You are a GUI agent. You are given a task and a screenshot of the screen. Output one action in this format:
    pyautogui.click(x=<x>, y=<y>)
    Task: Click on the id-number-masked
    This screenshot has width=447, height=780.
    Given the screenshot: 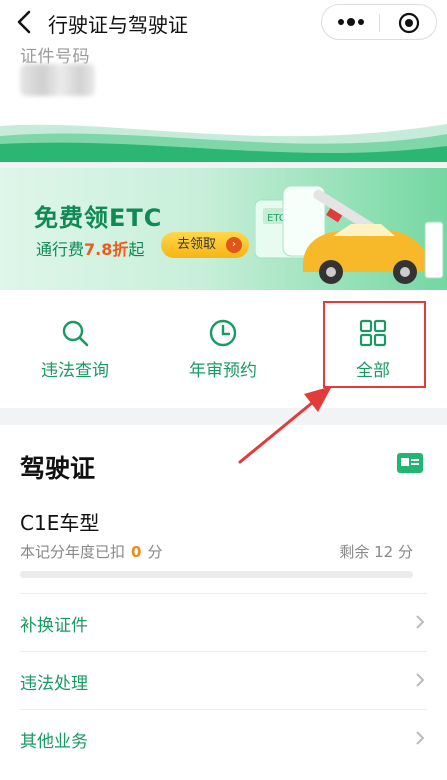 What is the action you would take?
    pyautogui.click(x=57, y=80)
    